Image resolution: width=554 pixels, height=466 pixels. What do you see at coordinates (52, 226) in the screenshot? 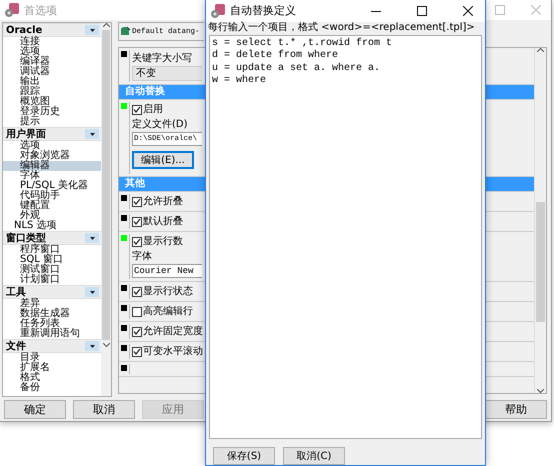
I see `sidebar-item: NLS 选项` at bounding box center [52, 226].